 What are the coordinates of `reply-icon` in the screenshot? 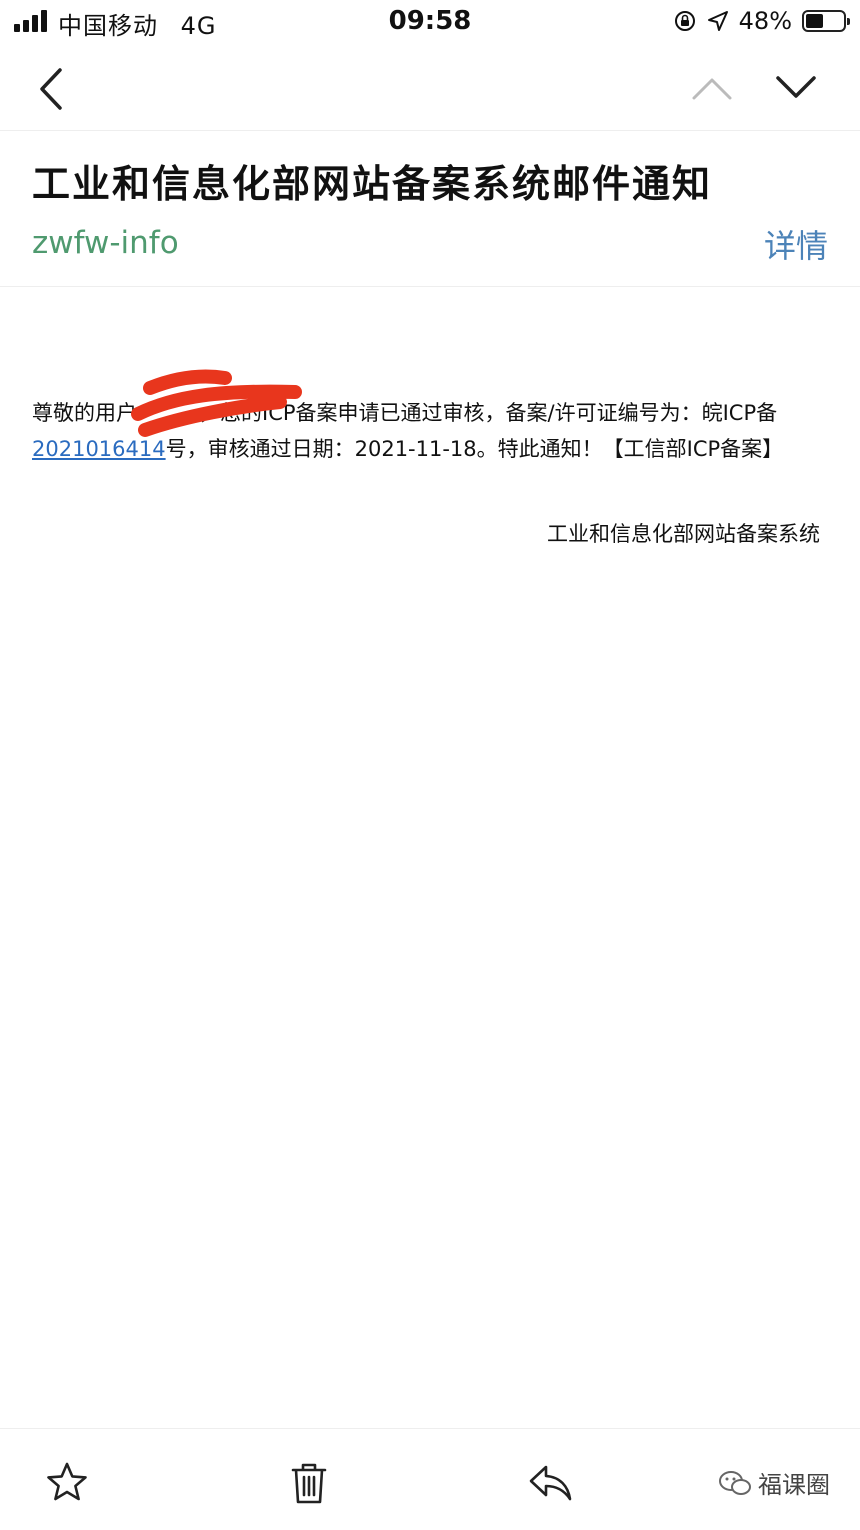 It's located at (550, 1483).